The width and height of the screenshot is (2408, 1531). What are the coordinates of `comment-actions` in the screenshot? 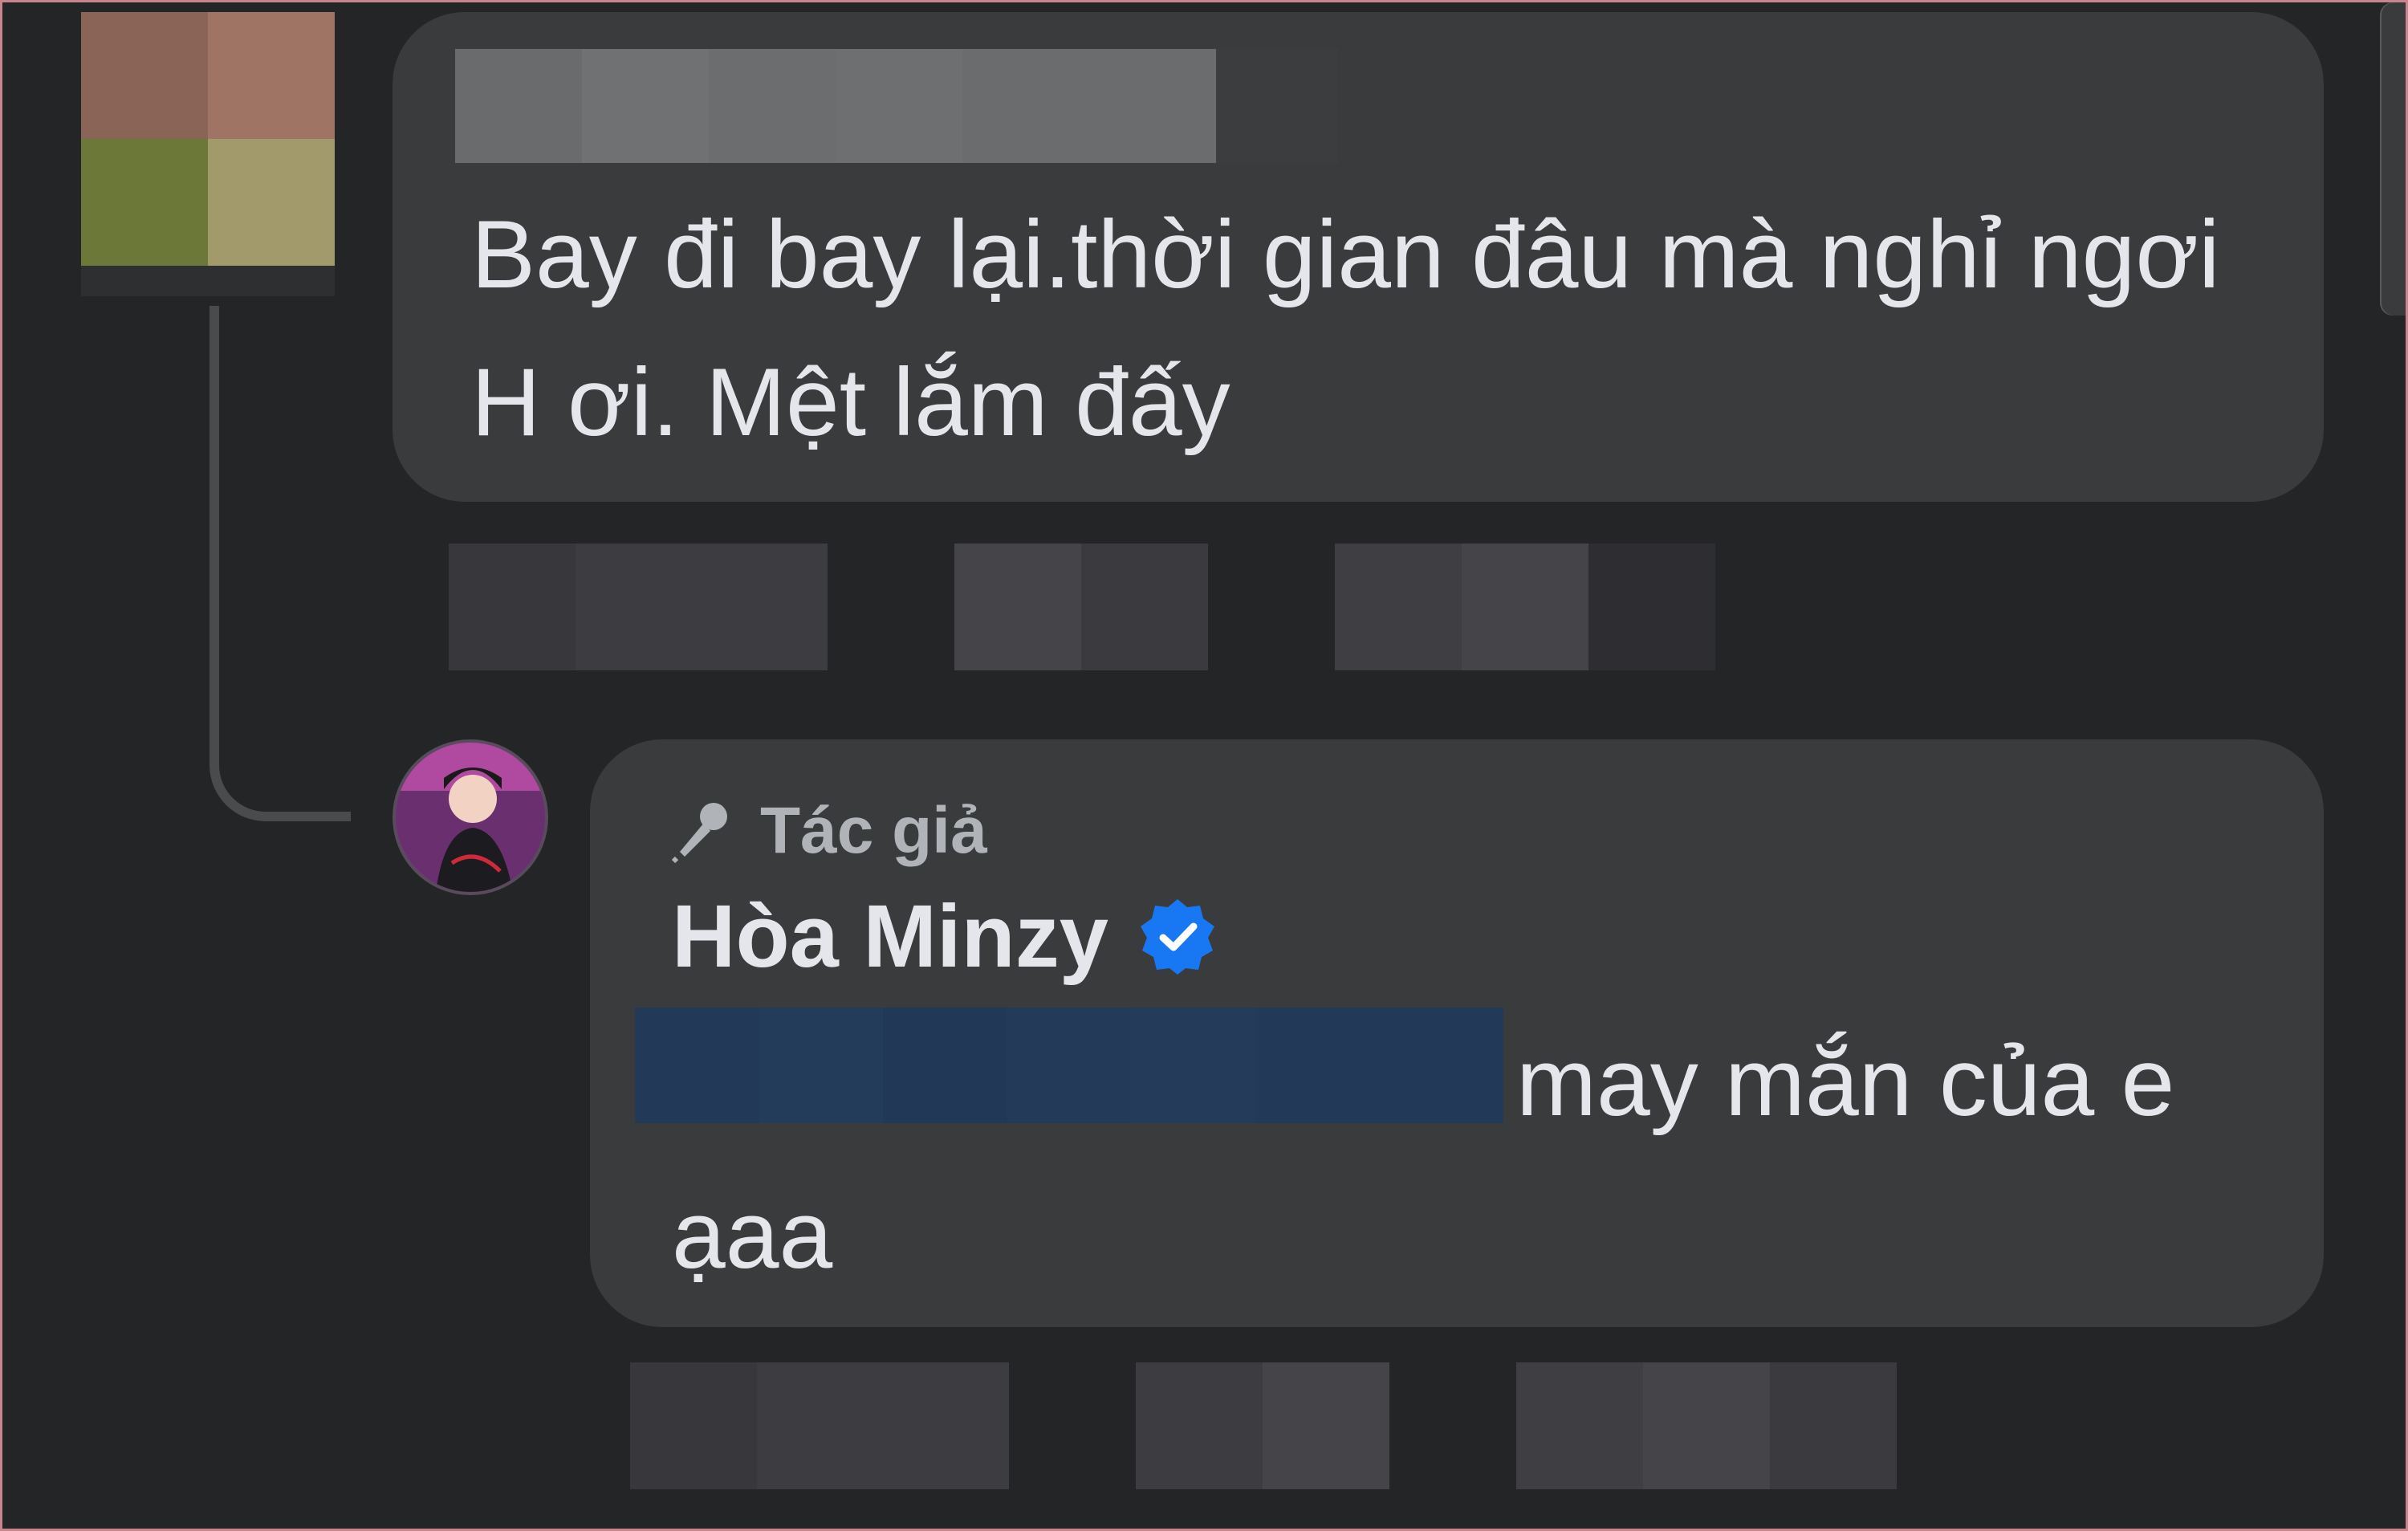 It's located at (1082, 607).